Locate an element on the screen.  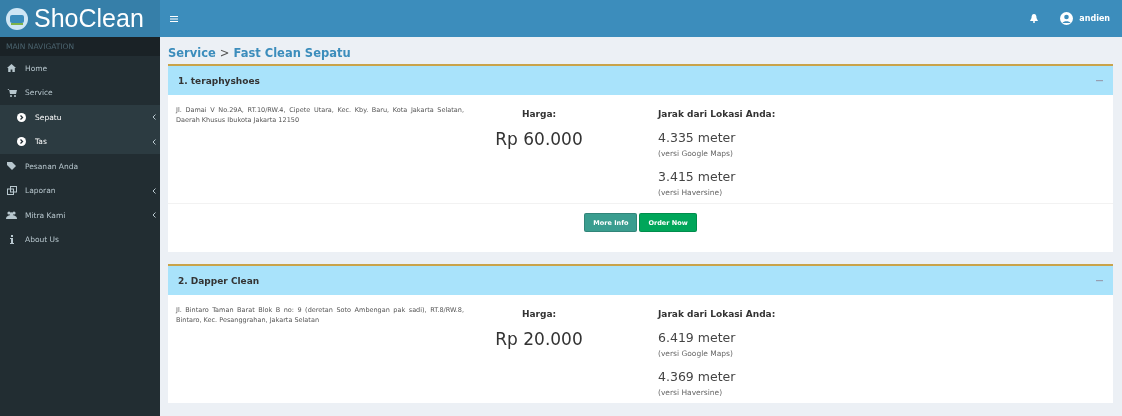
shop-title: 2. Dapper Clean is located at coordinates (219, 280).